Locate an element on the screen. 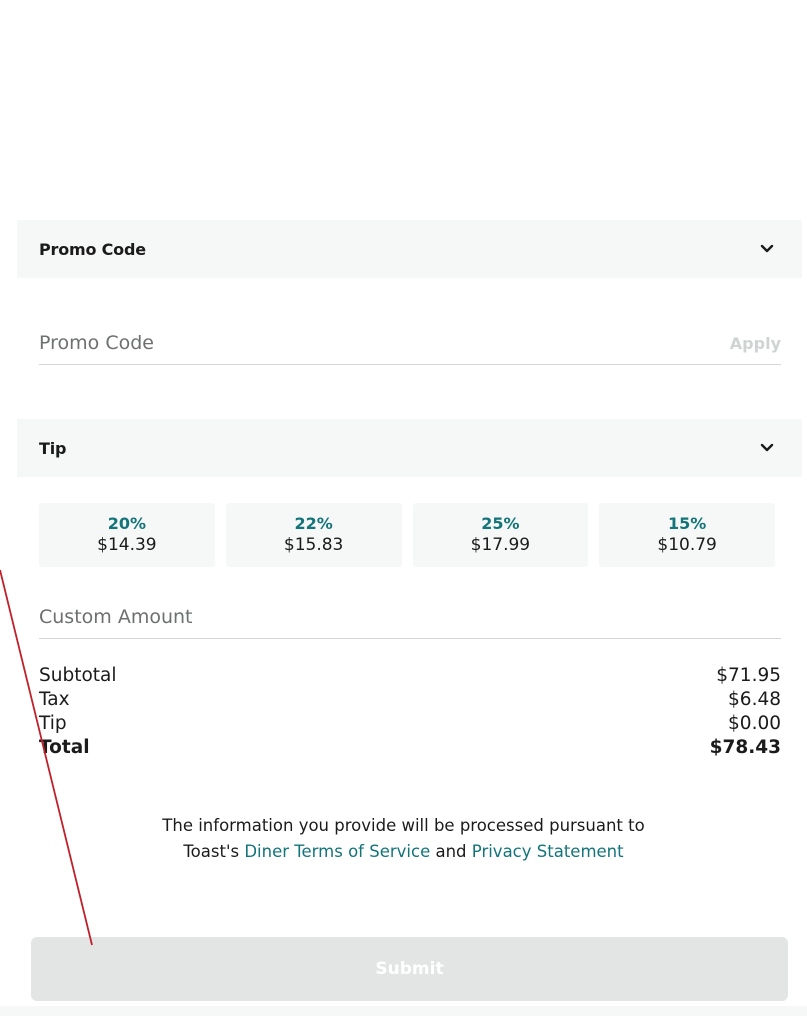  tip-percent: 22% is located at coordinates (313, 523).